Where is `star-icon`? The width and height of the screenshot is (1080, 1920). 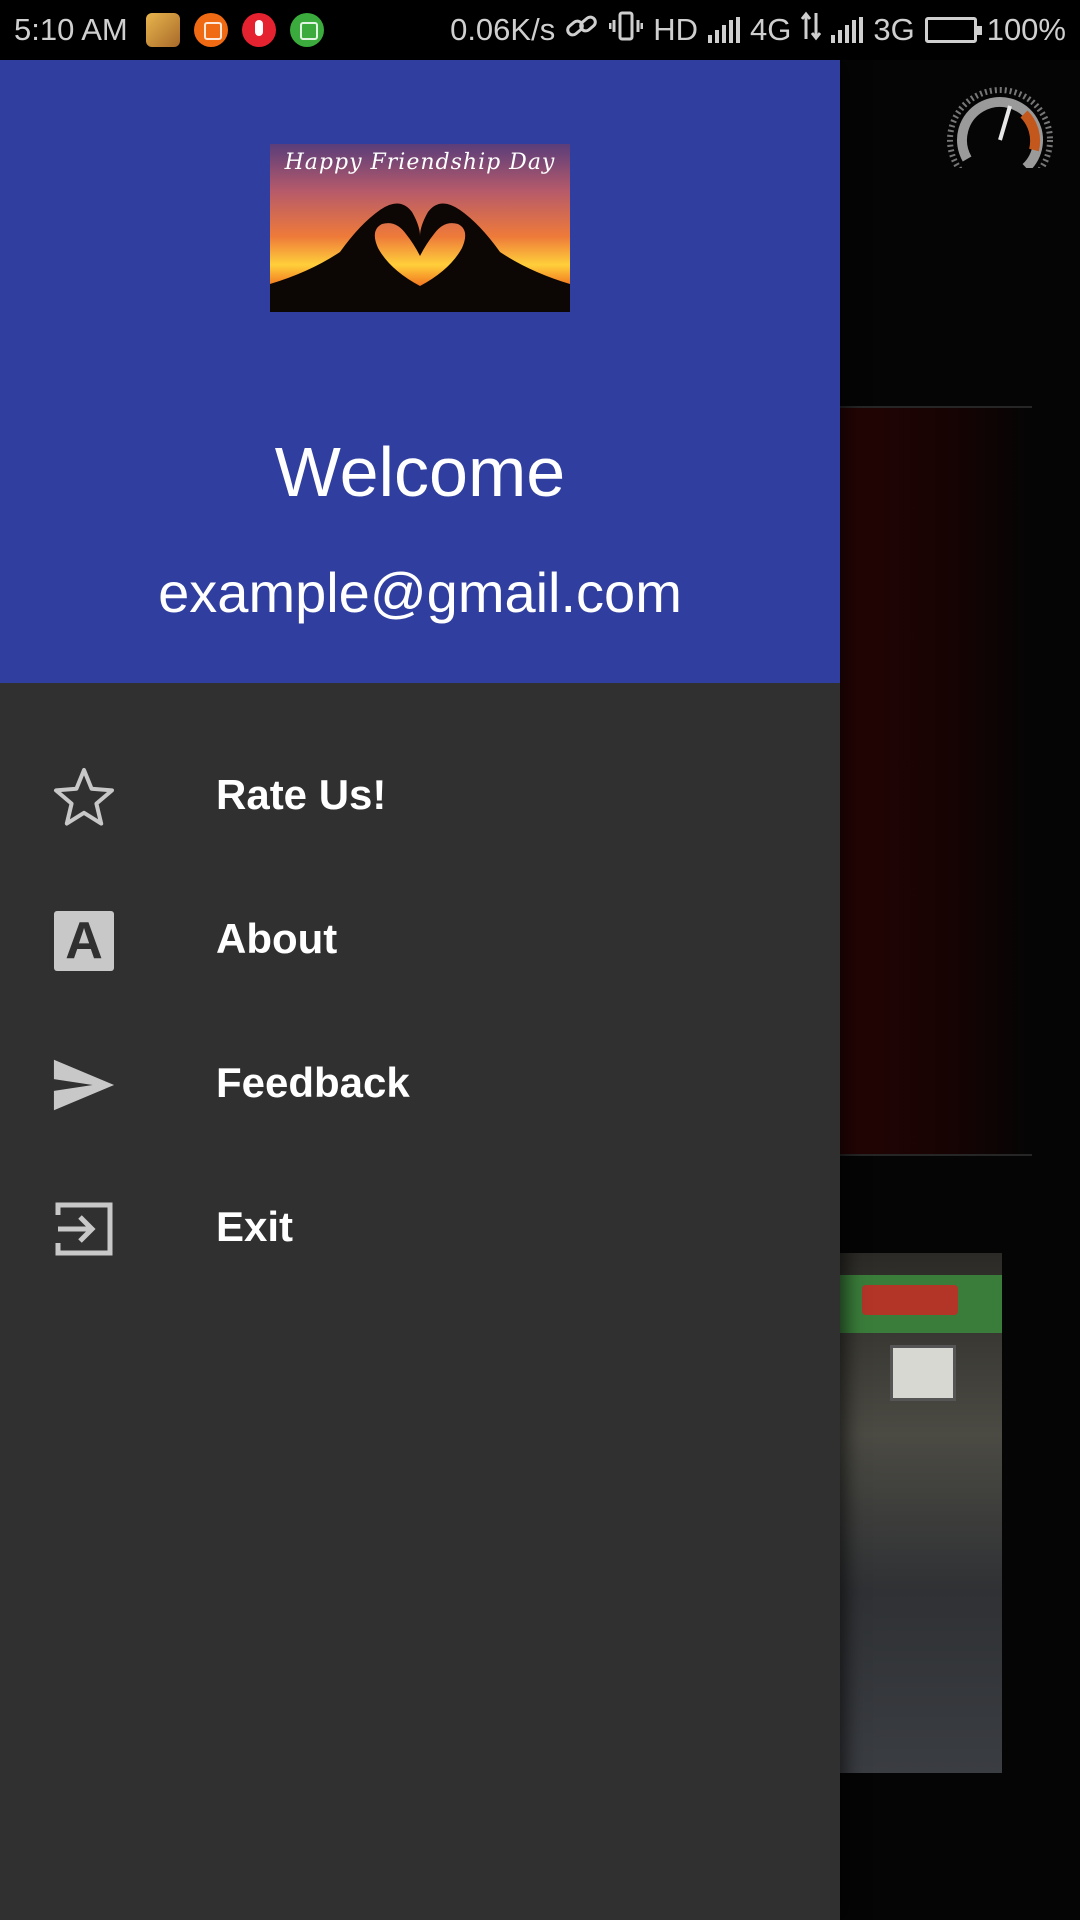
star-icon is located at coordinates (84, 797).